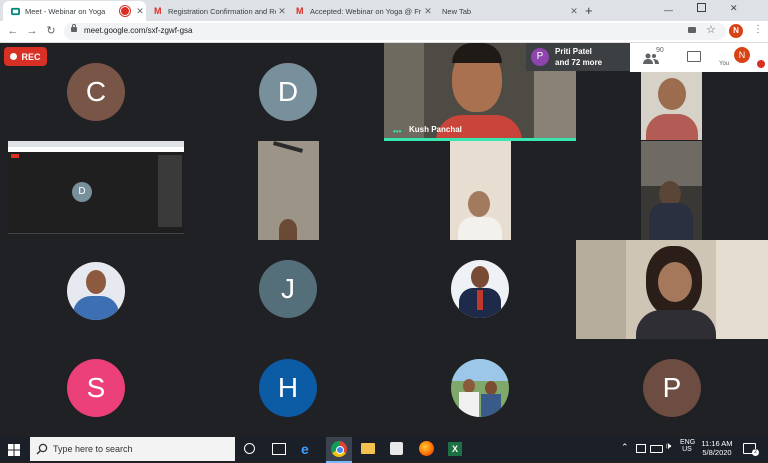 Image resolution: width=768 pixels, height=463 pixels. Describe the element at coordinates (96, 236) in the screenshot. I see `shared-screen-taskbar` at that location.